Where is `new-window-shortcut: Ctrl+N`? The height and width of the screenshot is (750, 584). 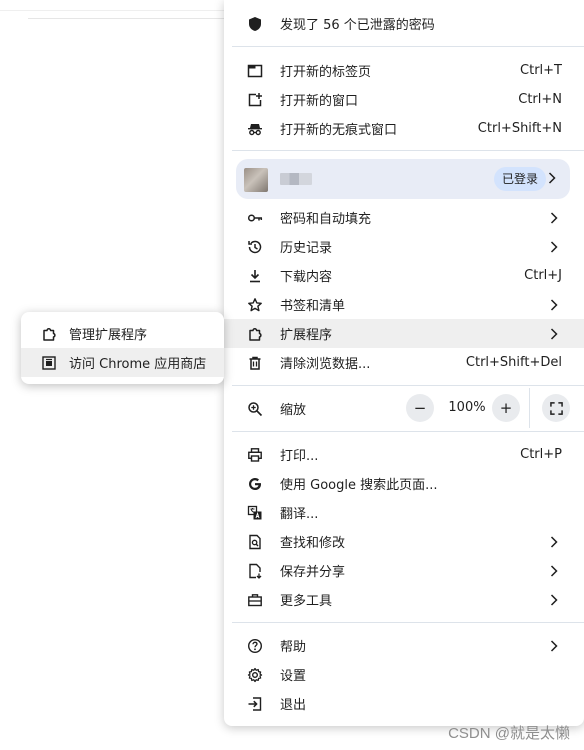 new-window-shortcut: Ctrl+N is located at coordinates (540, 99).